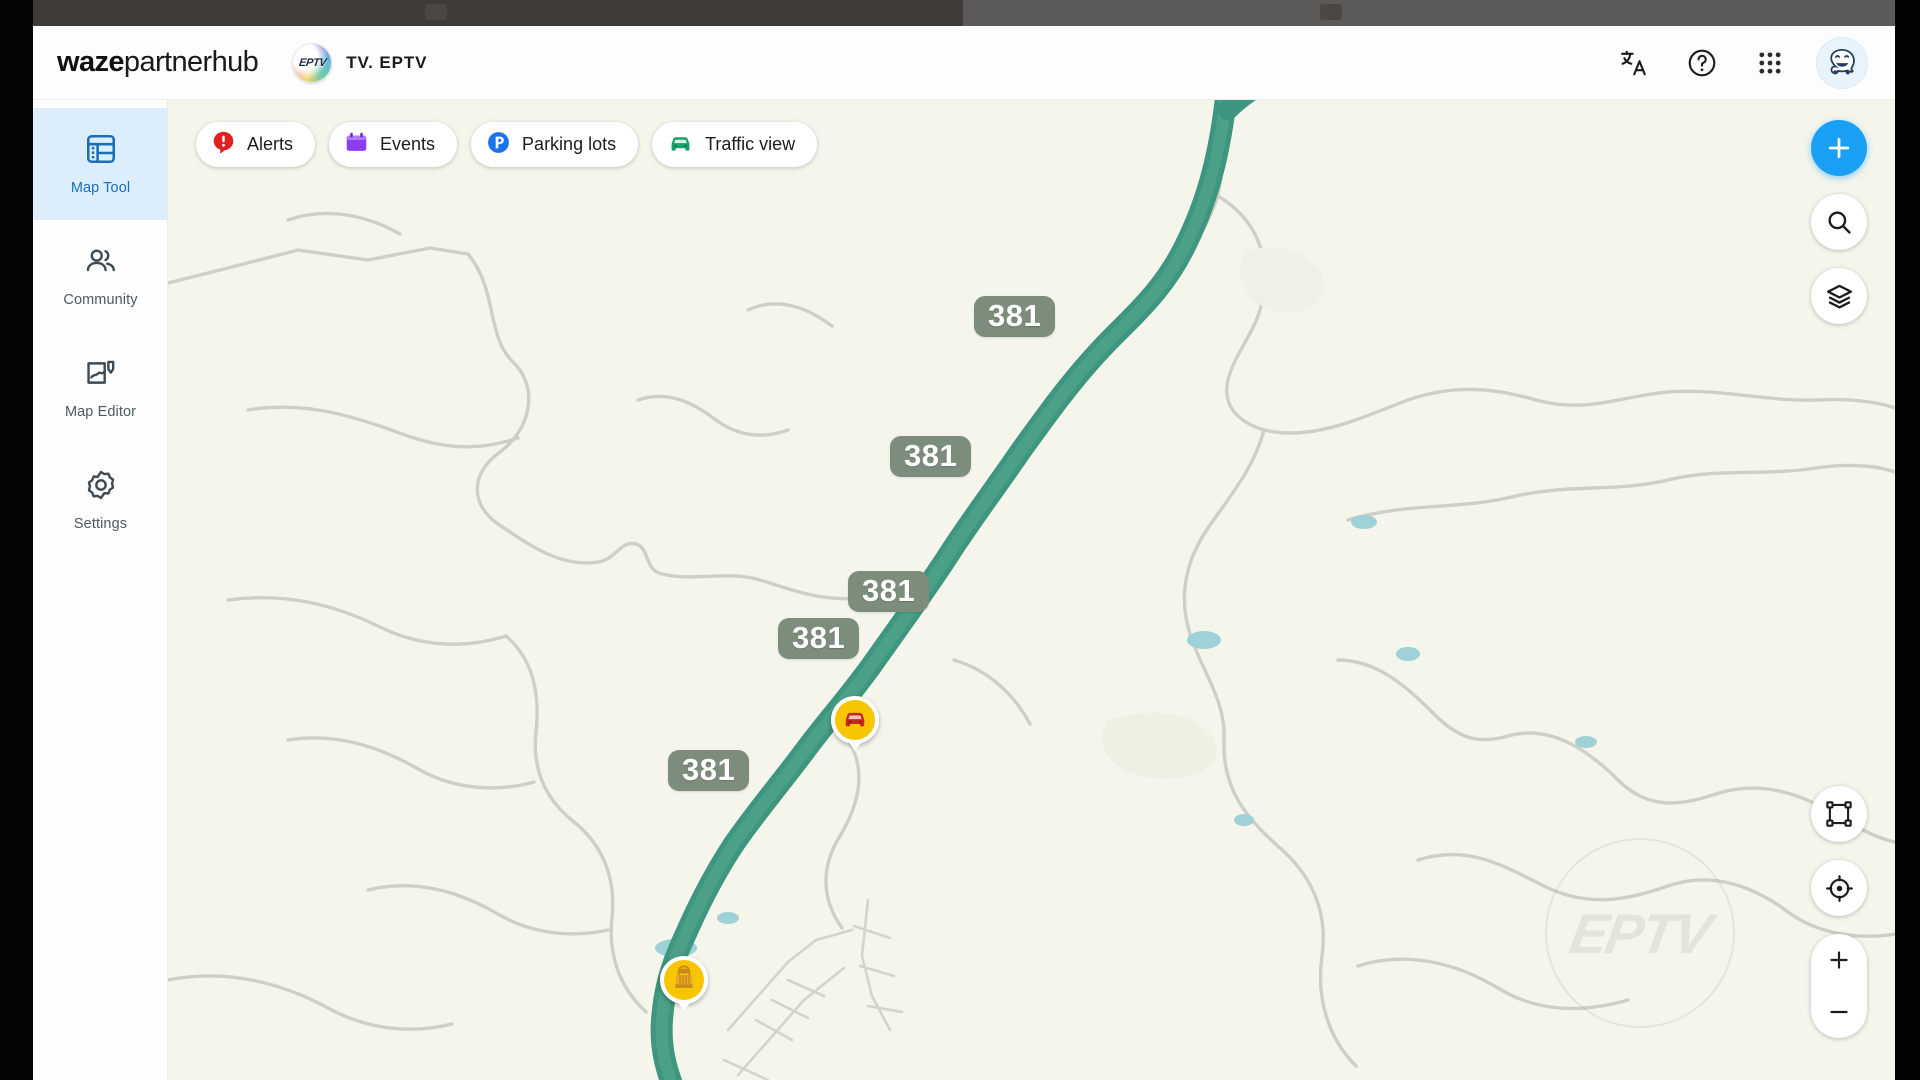 The image size is (1920, 1080). What do you see at coordinates (100, 590) in the screenshot?
I see `sidebar-nav: Map Tool Community Map Editor Settings` at bounding box center [100, 590].